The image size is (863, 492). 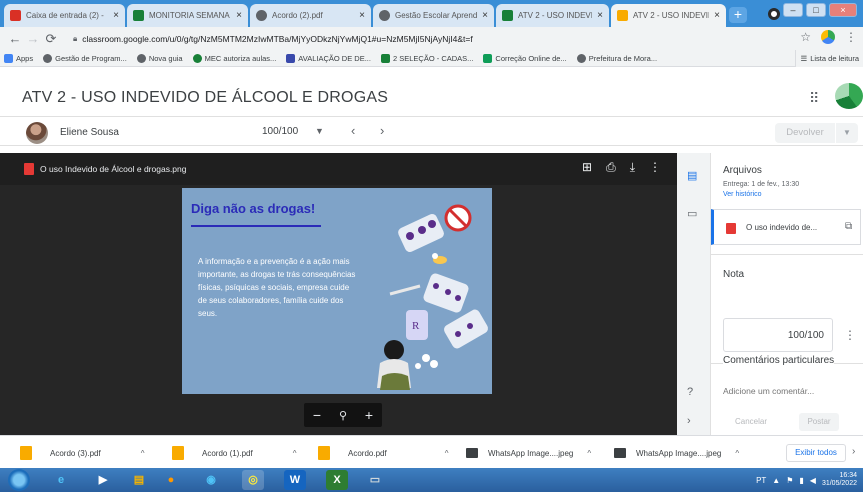 I want to click on attachment-card: O uso indevido de... ⧉, so click(x=786, y=227).